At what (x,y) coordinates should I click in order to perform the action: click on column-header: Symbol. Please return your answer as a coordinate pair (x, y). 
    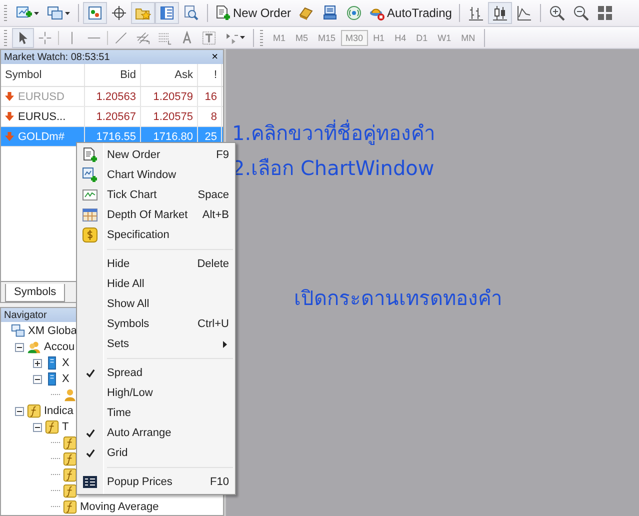
    Looking at the image, I should click on (43, 75).